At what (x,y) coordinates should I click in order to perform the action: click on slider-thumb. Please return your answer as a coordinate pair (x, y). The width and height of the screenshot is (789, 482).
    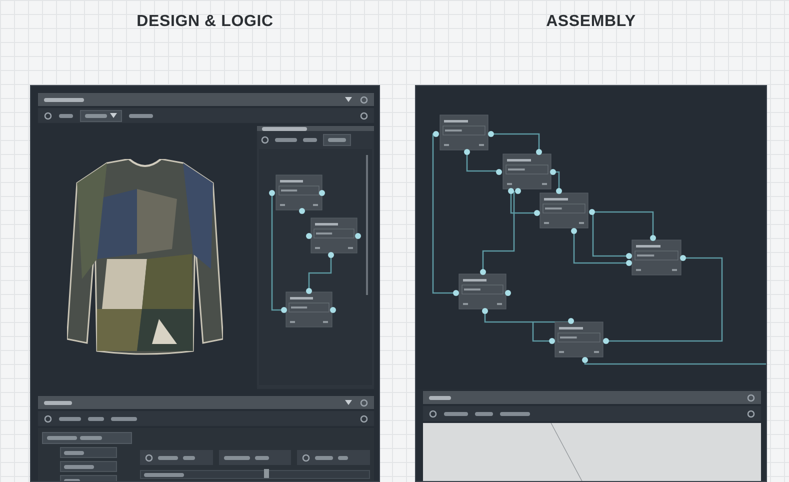
    Looking at the image, I should click on (267, 473).